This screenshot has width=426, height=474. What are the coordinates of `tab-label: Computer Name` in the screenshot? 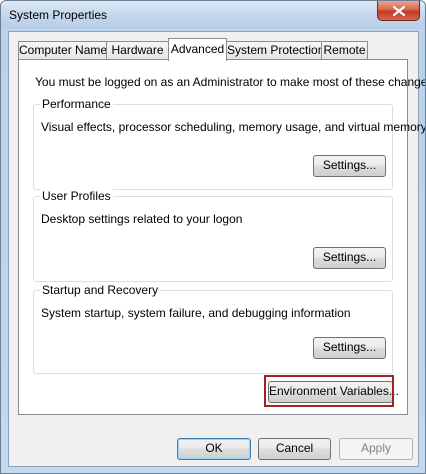 It's located at (63, 50).